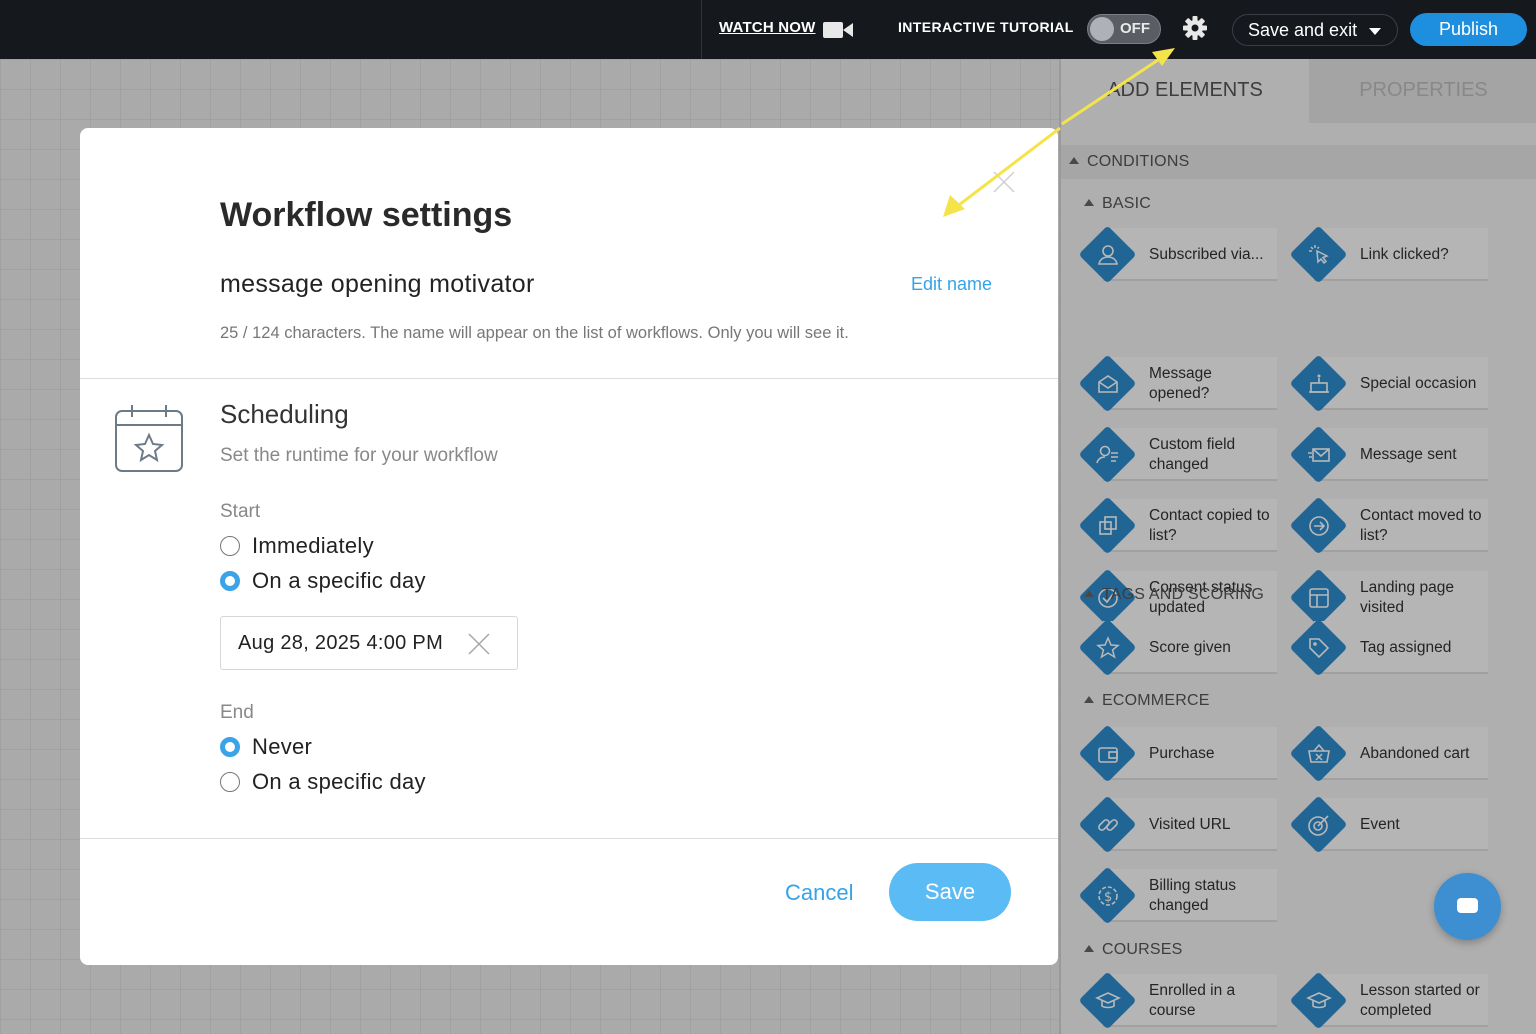 This screenshot has width=1536, height=1034. What do you see at coordinates (359, 455) in the screenshot?
I see `scheduling-subtitle: Set the runtime for your workflow` at bounding box center [359, 455].